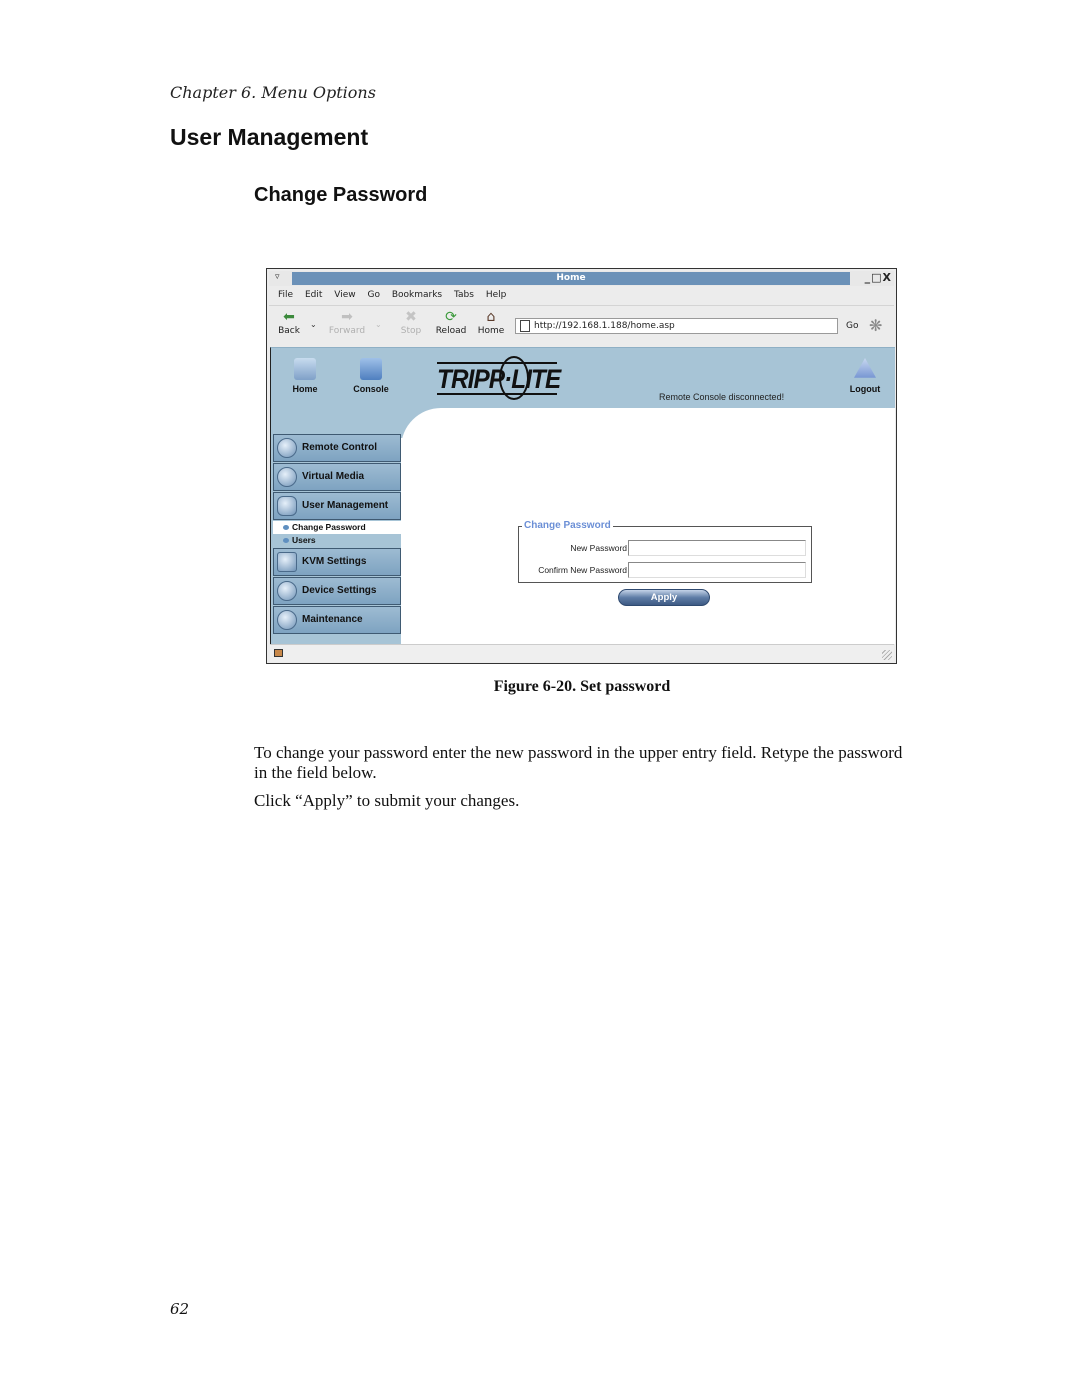 This screenshot has height=1398, width=1080. I want to click on page-number: 62, so click(180, 1309).